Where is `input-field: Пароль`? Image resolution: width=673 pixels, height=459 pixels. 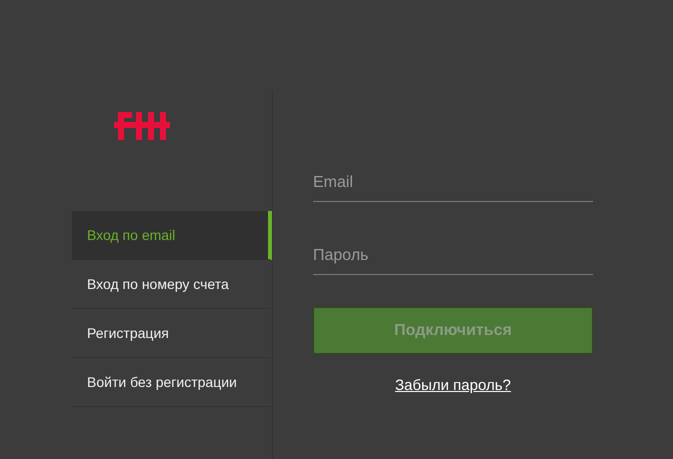
input-field: Пароль is located at coordinates (453, 256).